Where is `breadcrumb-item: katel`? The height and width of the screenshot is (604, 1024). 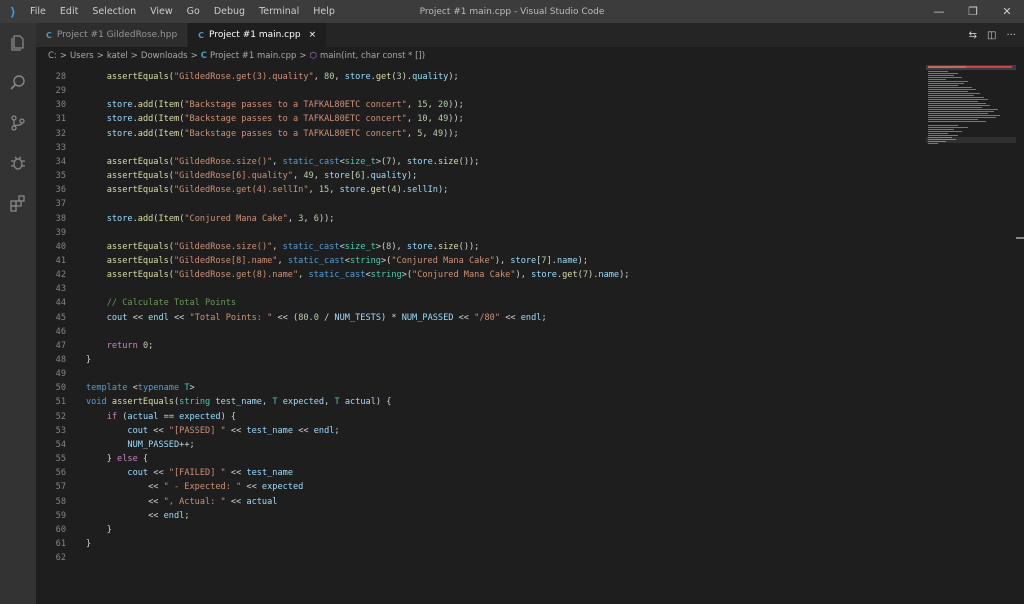
breadcrumb-item: katel is located at coordinates (117, 56).